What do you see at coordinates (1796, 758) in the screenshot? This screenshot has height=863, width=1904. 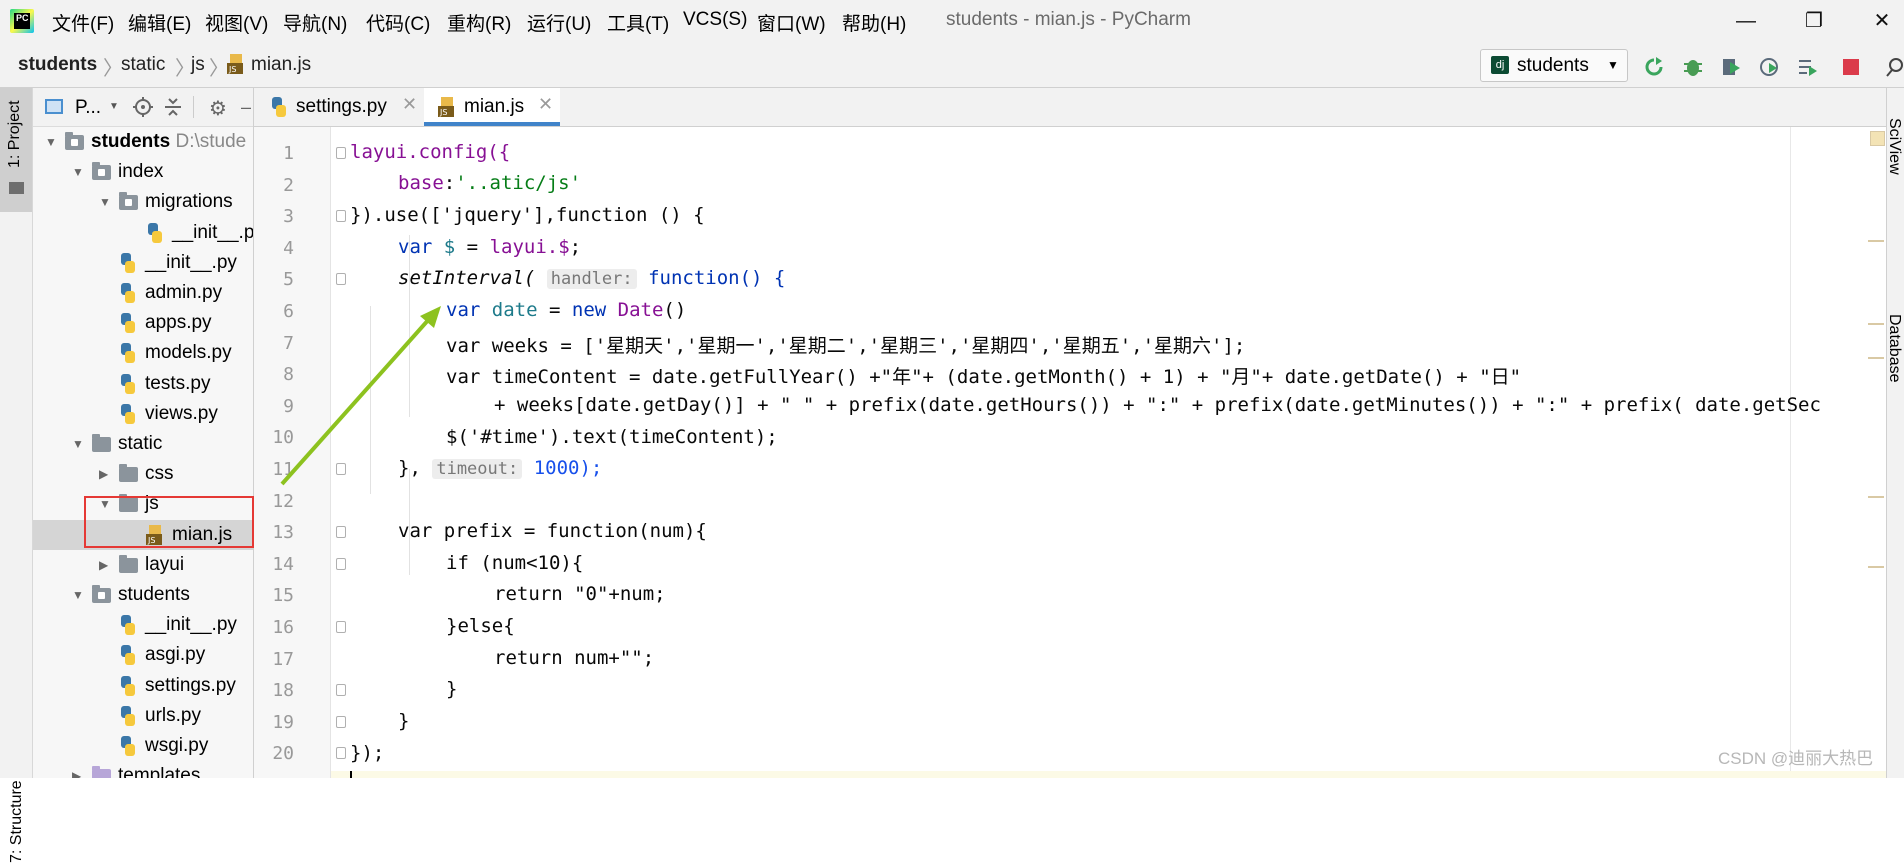 I see `watermark: CSDN @迪丽大热巴` at bounding box center [1796, 758].